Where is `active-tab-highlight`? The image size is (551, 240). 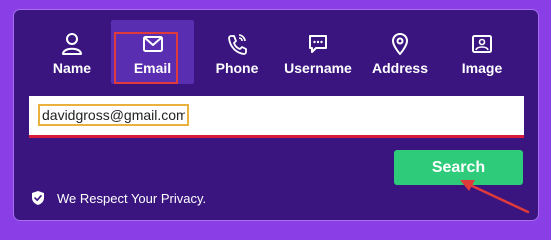 active-tab-highlight is located at coordinates (146, 58).